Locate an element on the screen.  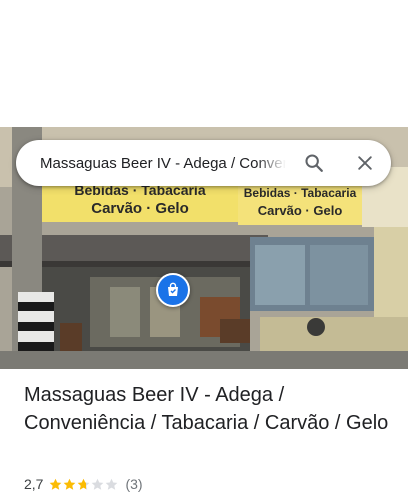
reviews-count: (3) is located at coordinates (133, 484).